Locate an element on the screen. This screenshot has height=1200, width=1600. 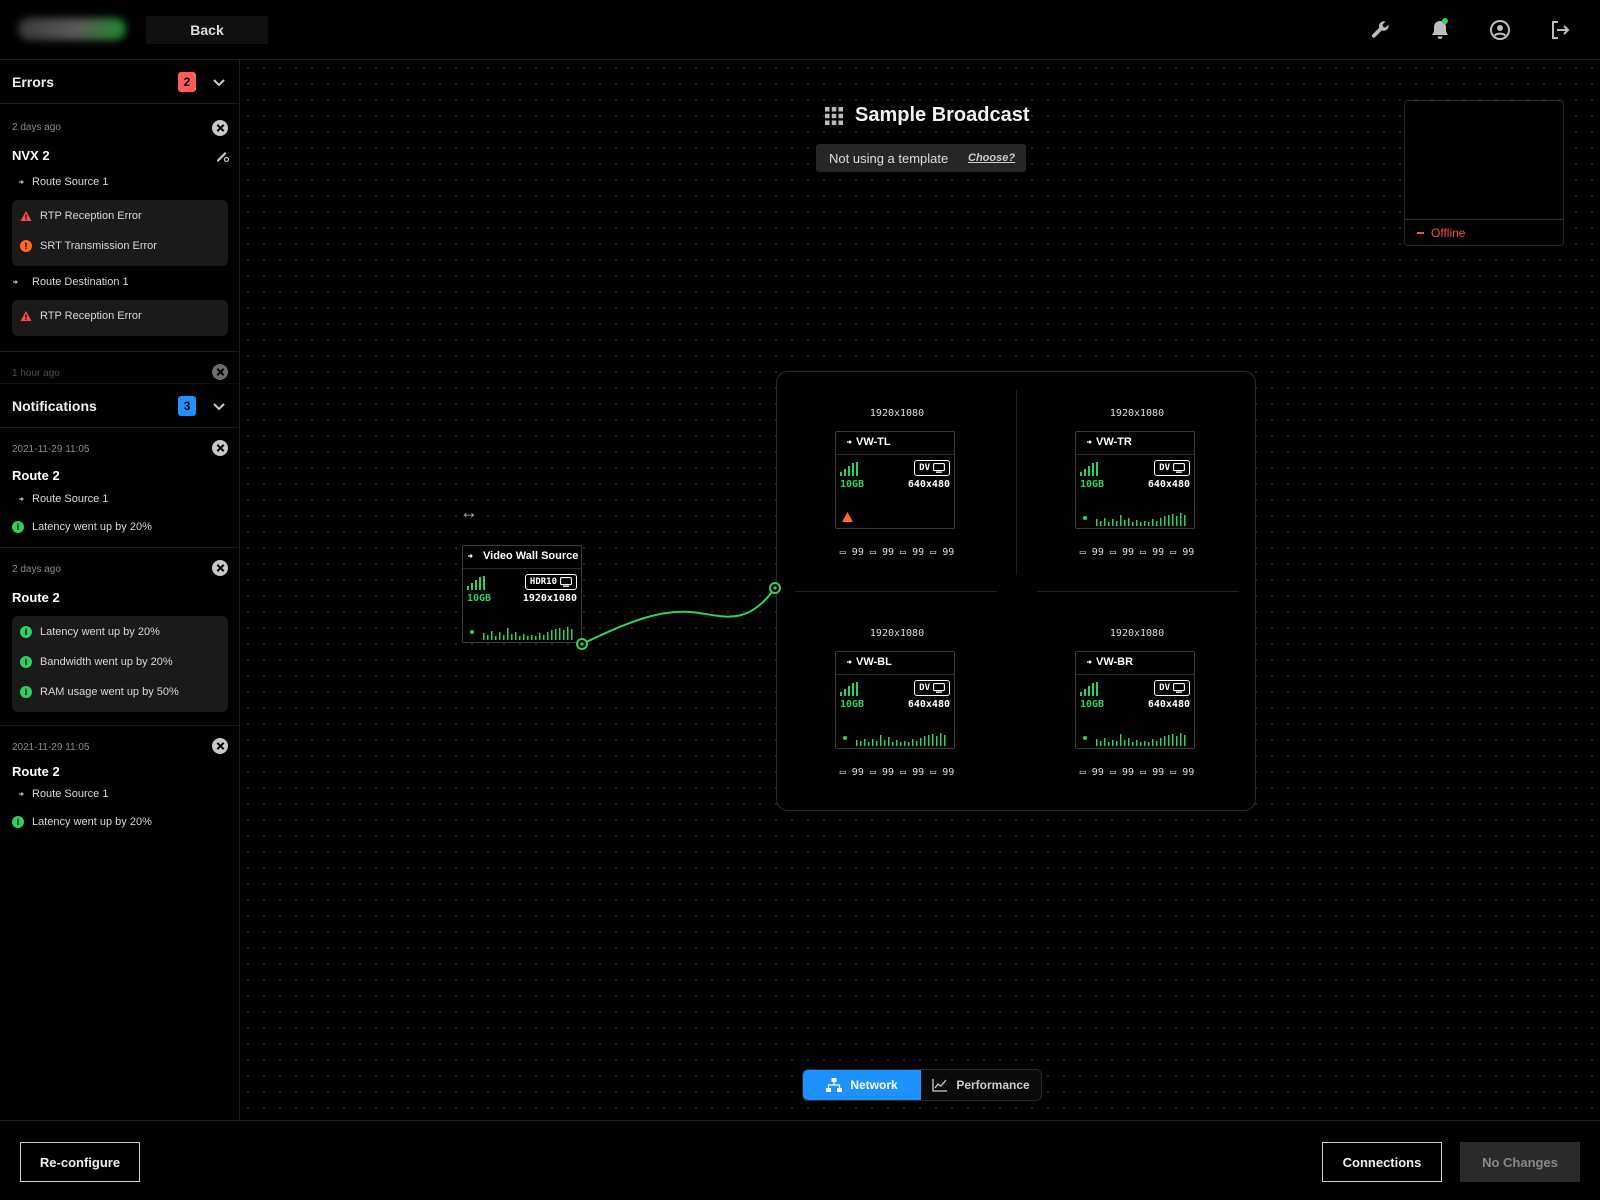
bell-icon is located at coordinates (1440, 30).